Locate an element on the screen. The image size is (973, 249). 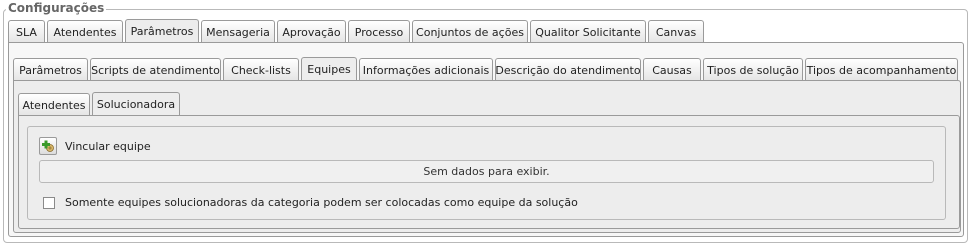
tab-label: Canvas is located at coordinates (676, 32).